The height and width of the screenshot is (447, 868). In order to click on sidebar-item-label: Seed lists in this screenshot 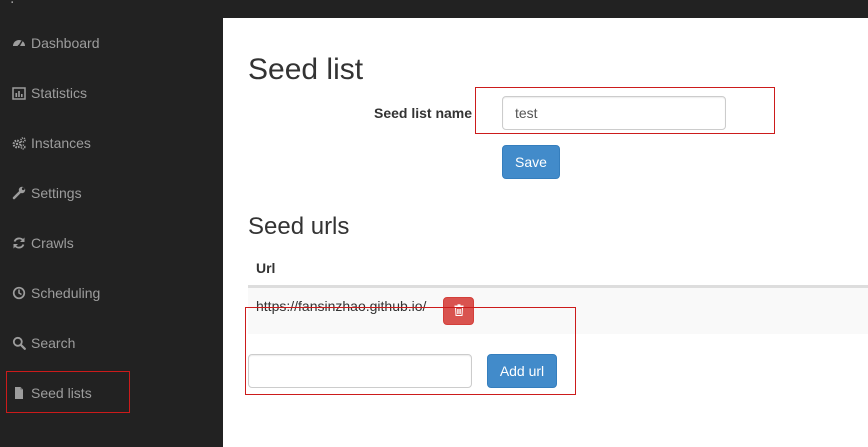, I will do `click(61, 393)`.